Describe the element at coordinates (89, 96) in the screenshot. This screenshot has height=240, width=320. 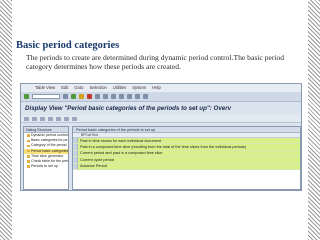
I see `cancel-icon` at that location.